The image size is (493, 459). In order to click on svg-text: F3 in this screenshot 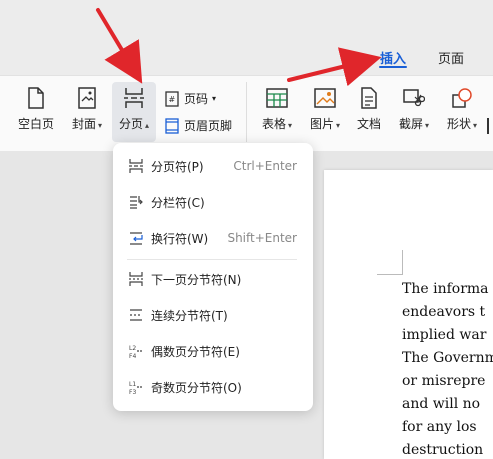, I will do `click(132, 392)`.